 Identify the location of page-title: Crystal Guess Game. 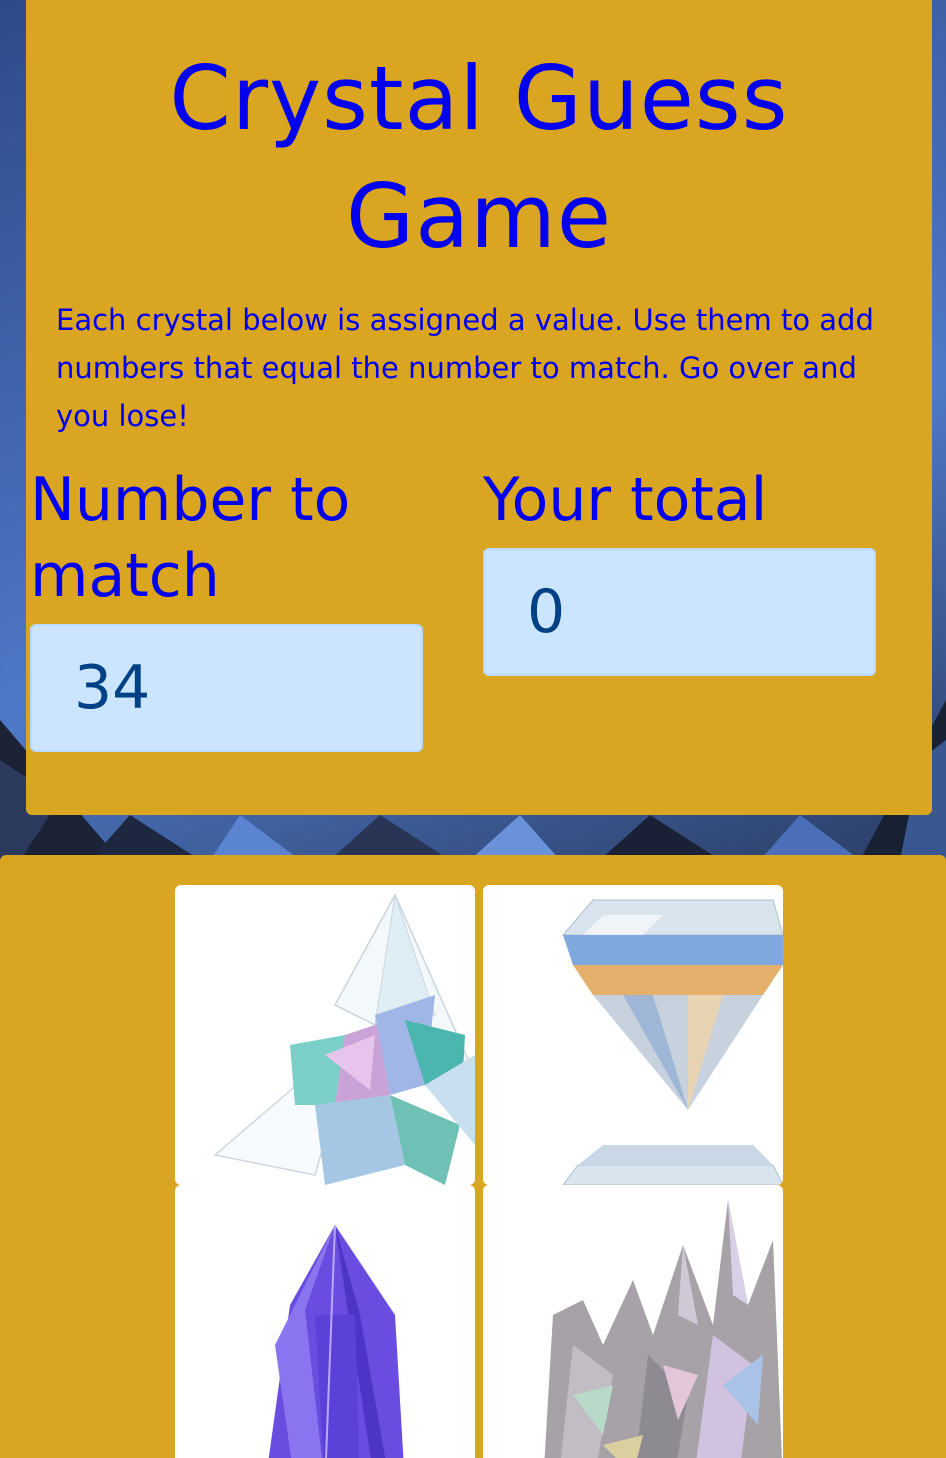
(479, 157).